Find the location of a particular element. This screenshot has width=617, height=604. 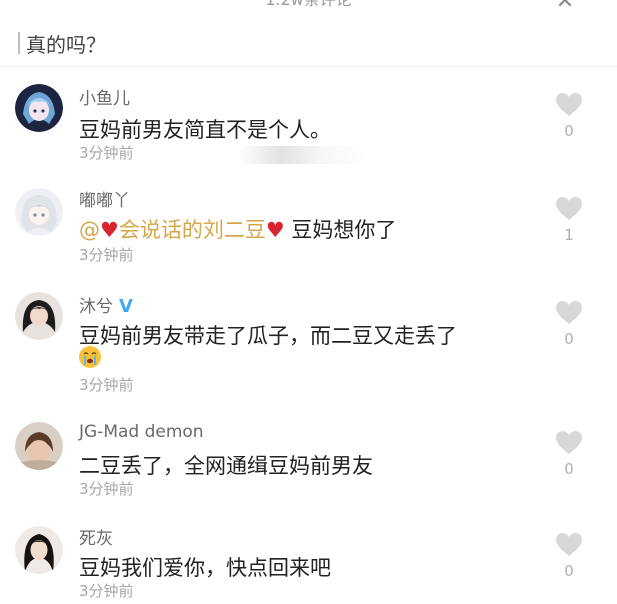

comment-content: 二豆丢了，全网通缉豆妈前男友 is located at coordinates (226, 466).